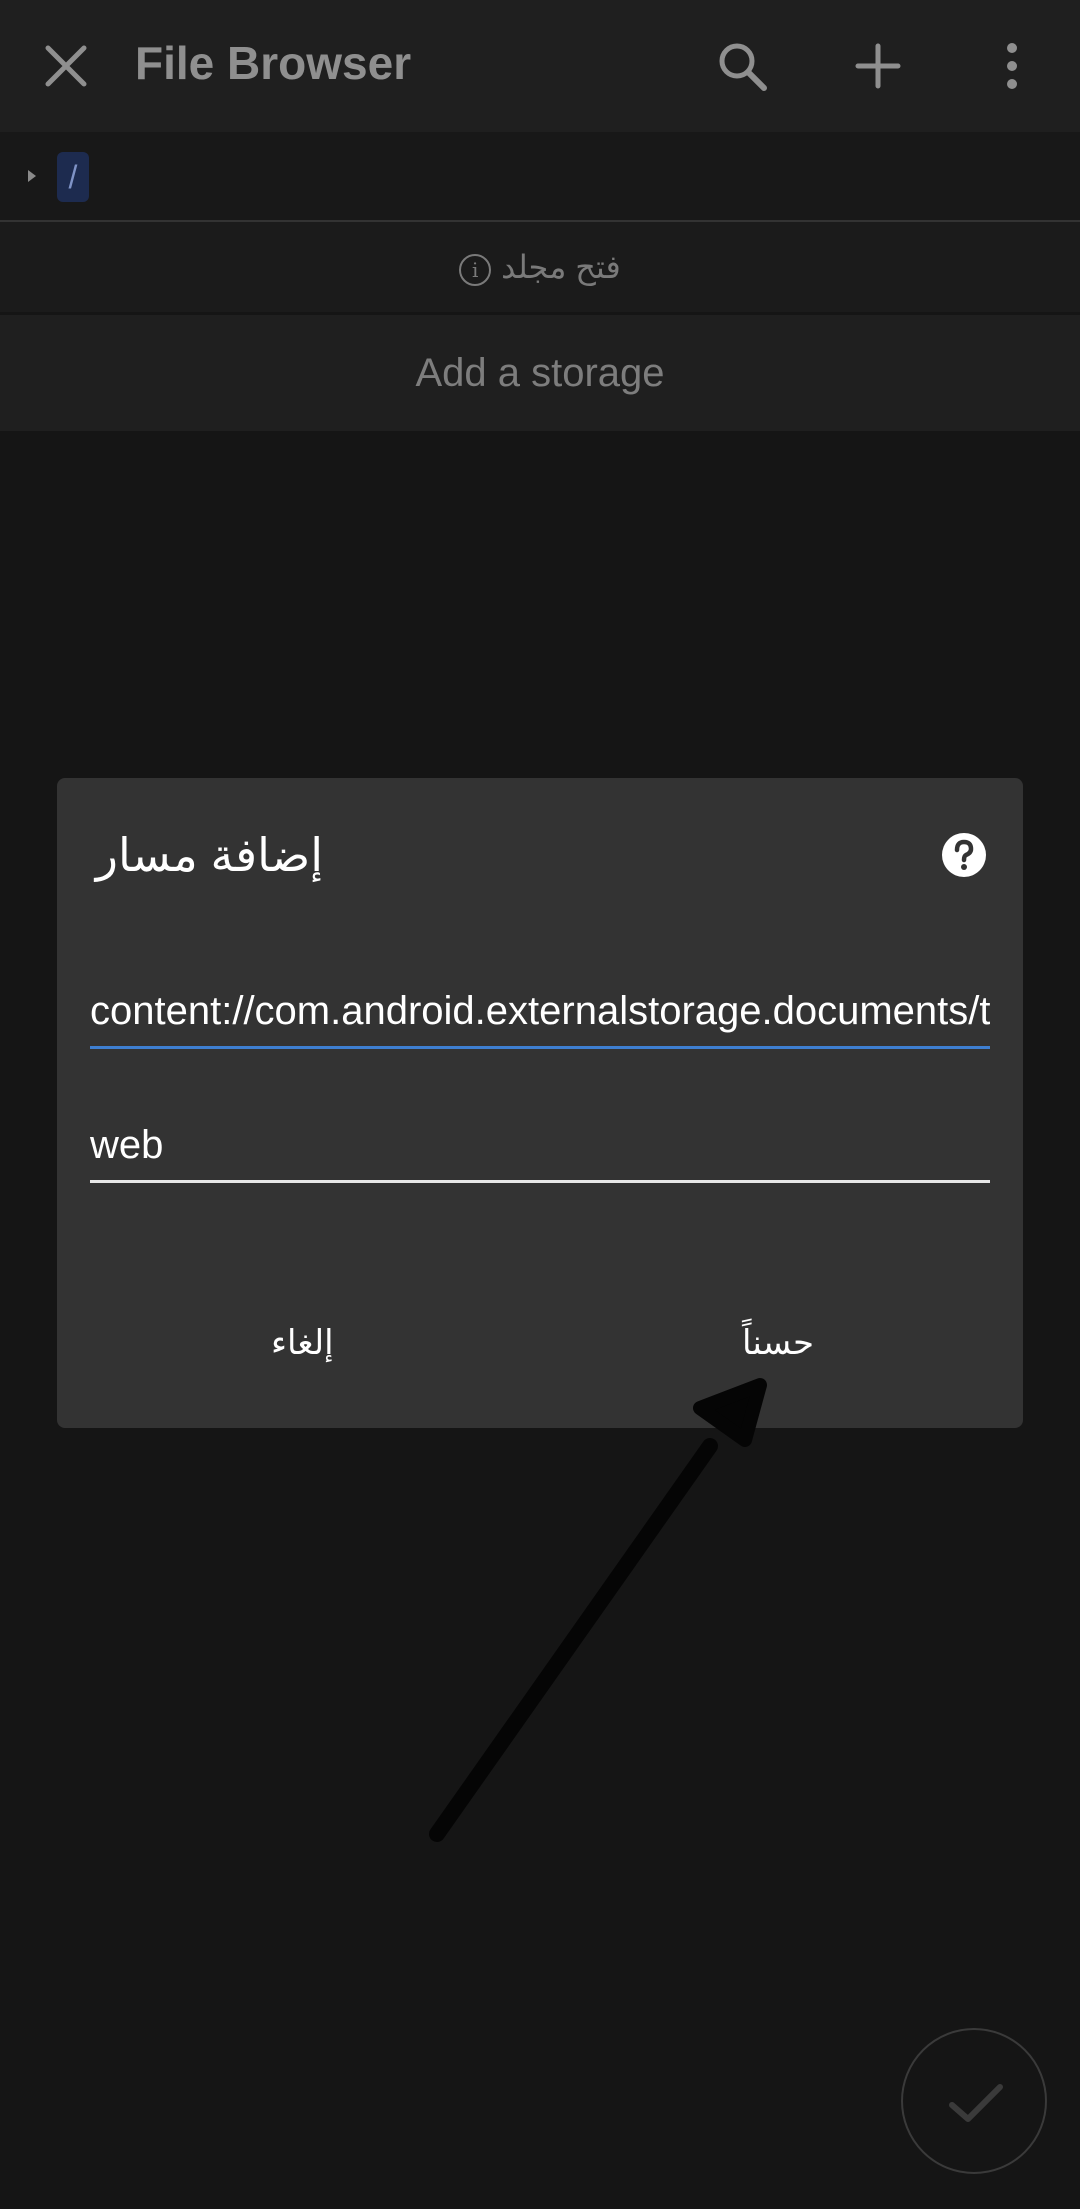  What do you see at coordinates (273, 63) in the screenshot?
I see `app-title: File Browser` at bounding box center [273, 63].